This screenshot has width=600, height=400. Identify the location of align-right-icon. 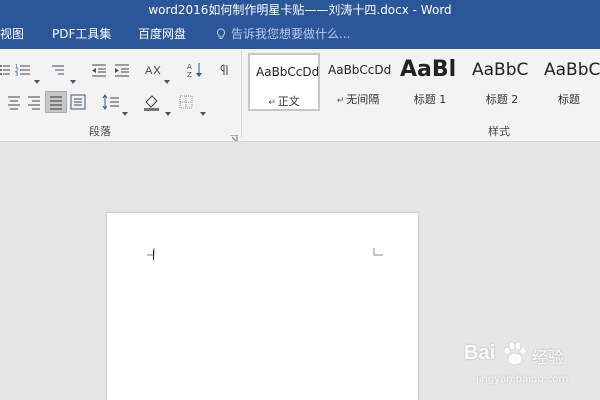
(34, 102).